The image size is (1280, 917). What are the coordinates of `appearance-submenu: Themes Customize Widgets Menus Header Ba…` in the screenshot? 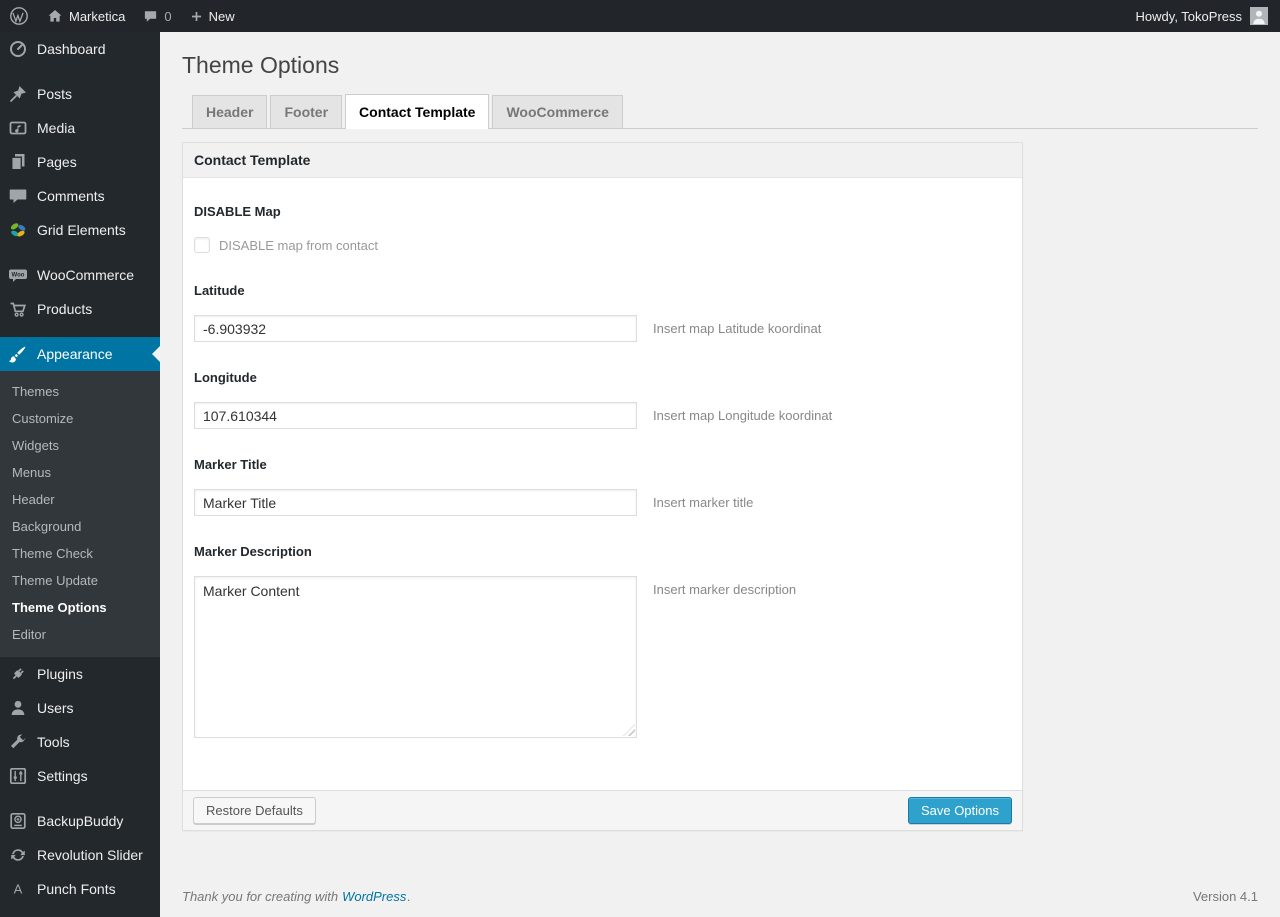 It's located at (80, 514).